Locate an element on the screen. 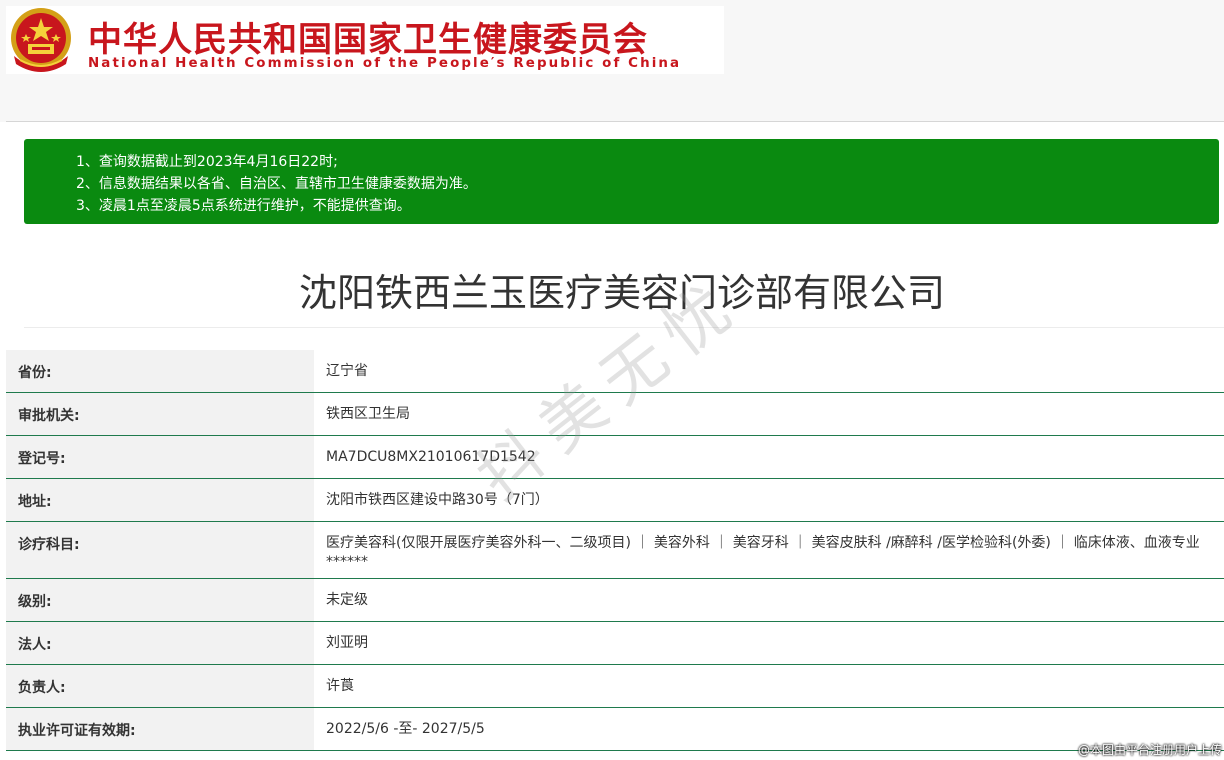 The height and width of the screenshot is (760, 1224). notice-line: 3、凌晨1点至凌晨5点系统进行维护，不能提供查询。 is located at coordinates (243, 206).